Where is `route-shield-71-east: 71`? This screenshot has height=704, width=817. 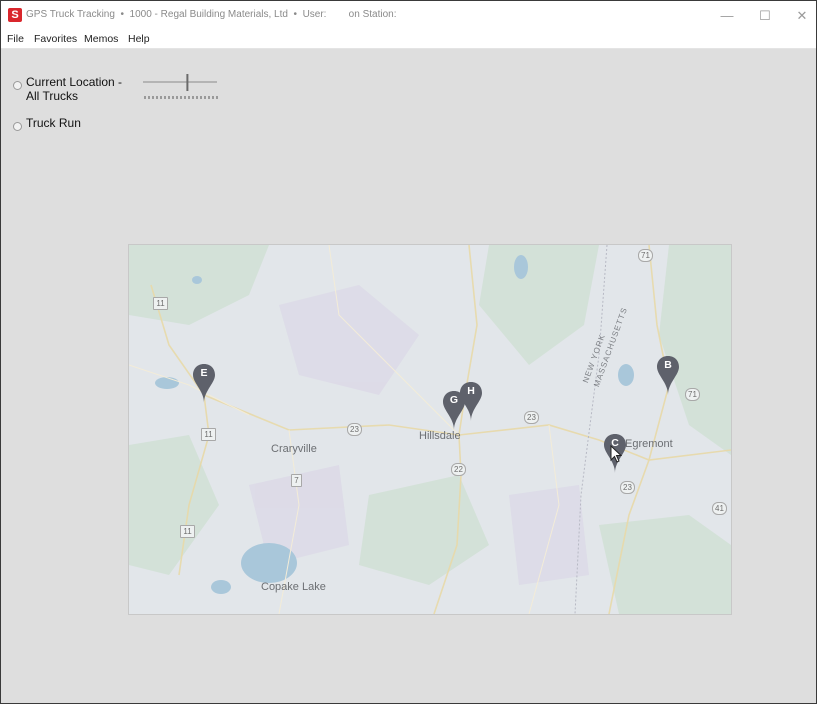
route-shield-71-east: 71 is located at coordinates (692, 394).